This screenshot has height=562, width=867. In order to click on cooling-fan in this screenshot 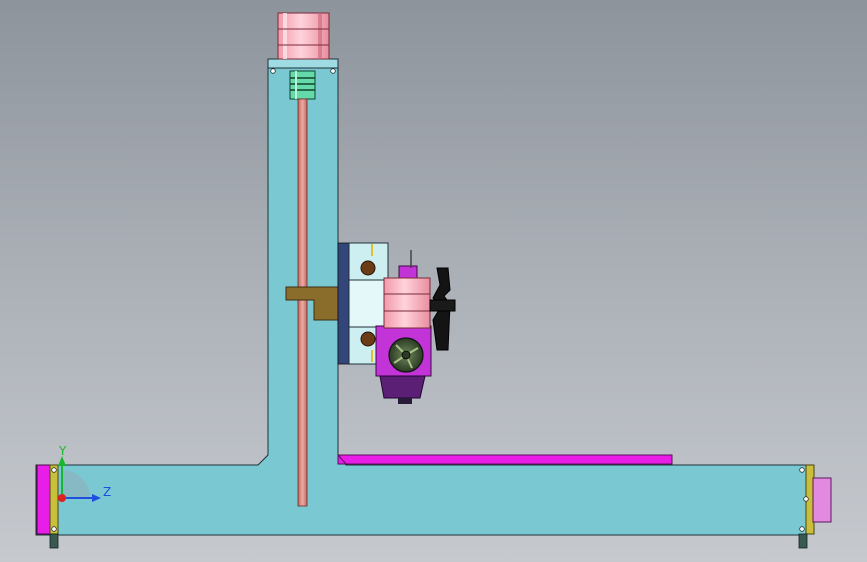, I will do `click(406, 355)`.